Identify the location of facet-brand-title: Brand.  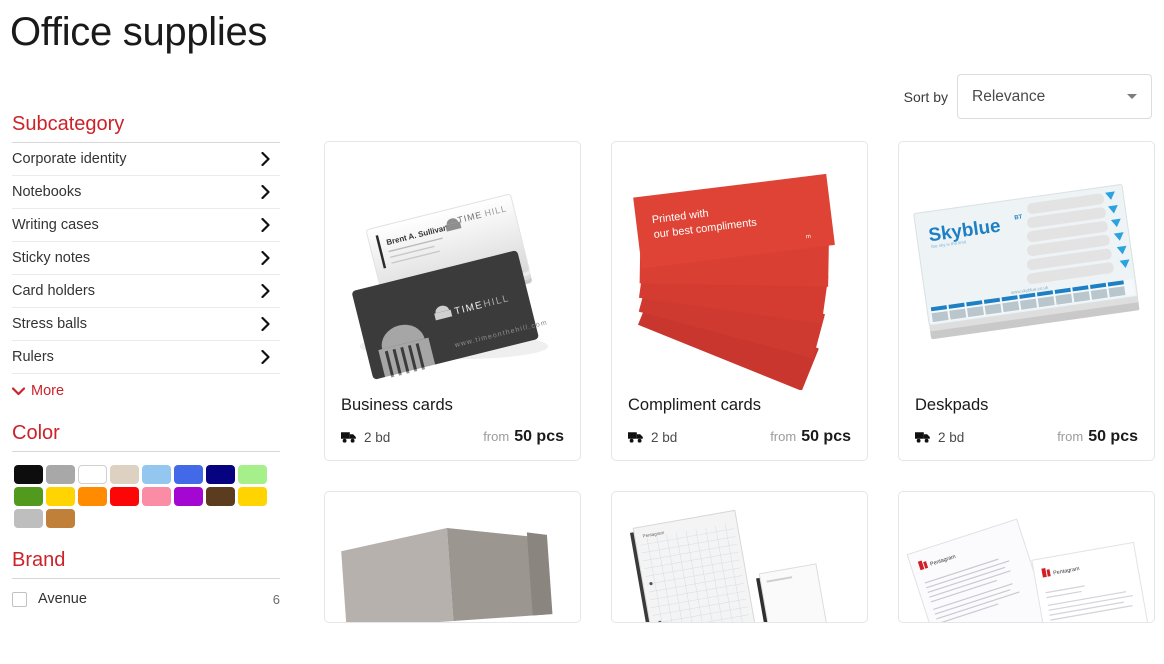
(39, 560).